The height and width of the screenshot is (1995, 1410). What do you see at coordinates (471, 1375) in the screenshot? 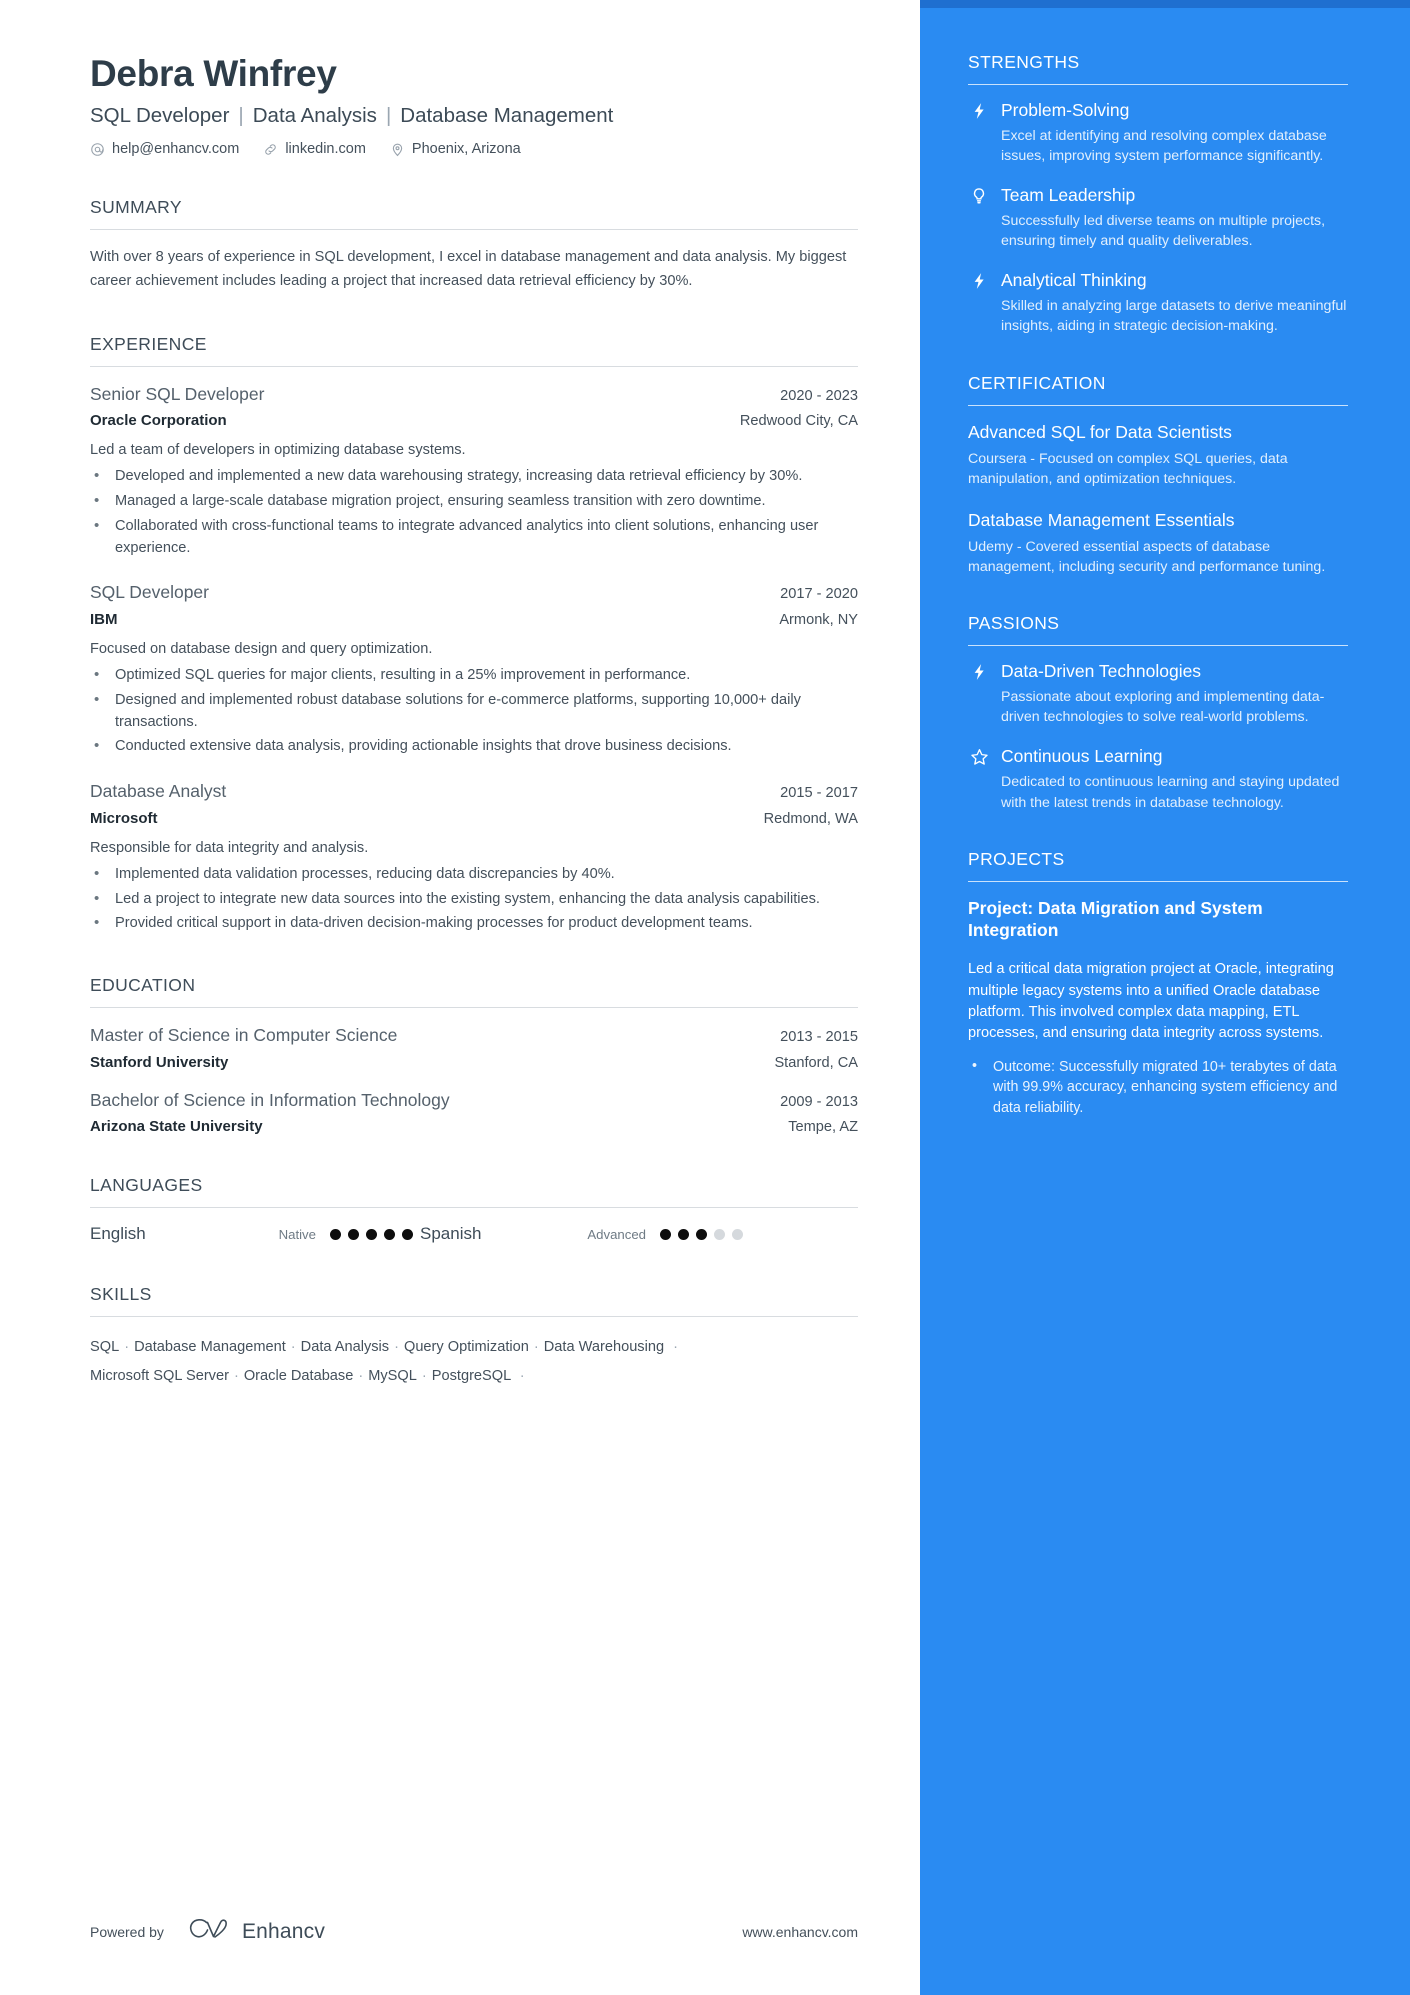
I see `skill-item: PostgreSQL` at bounding box center [471, 1375].